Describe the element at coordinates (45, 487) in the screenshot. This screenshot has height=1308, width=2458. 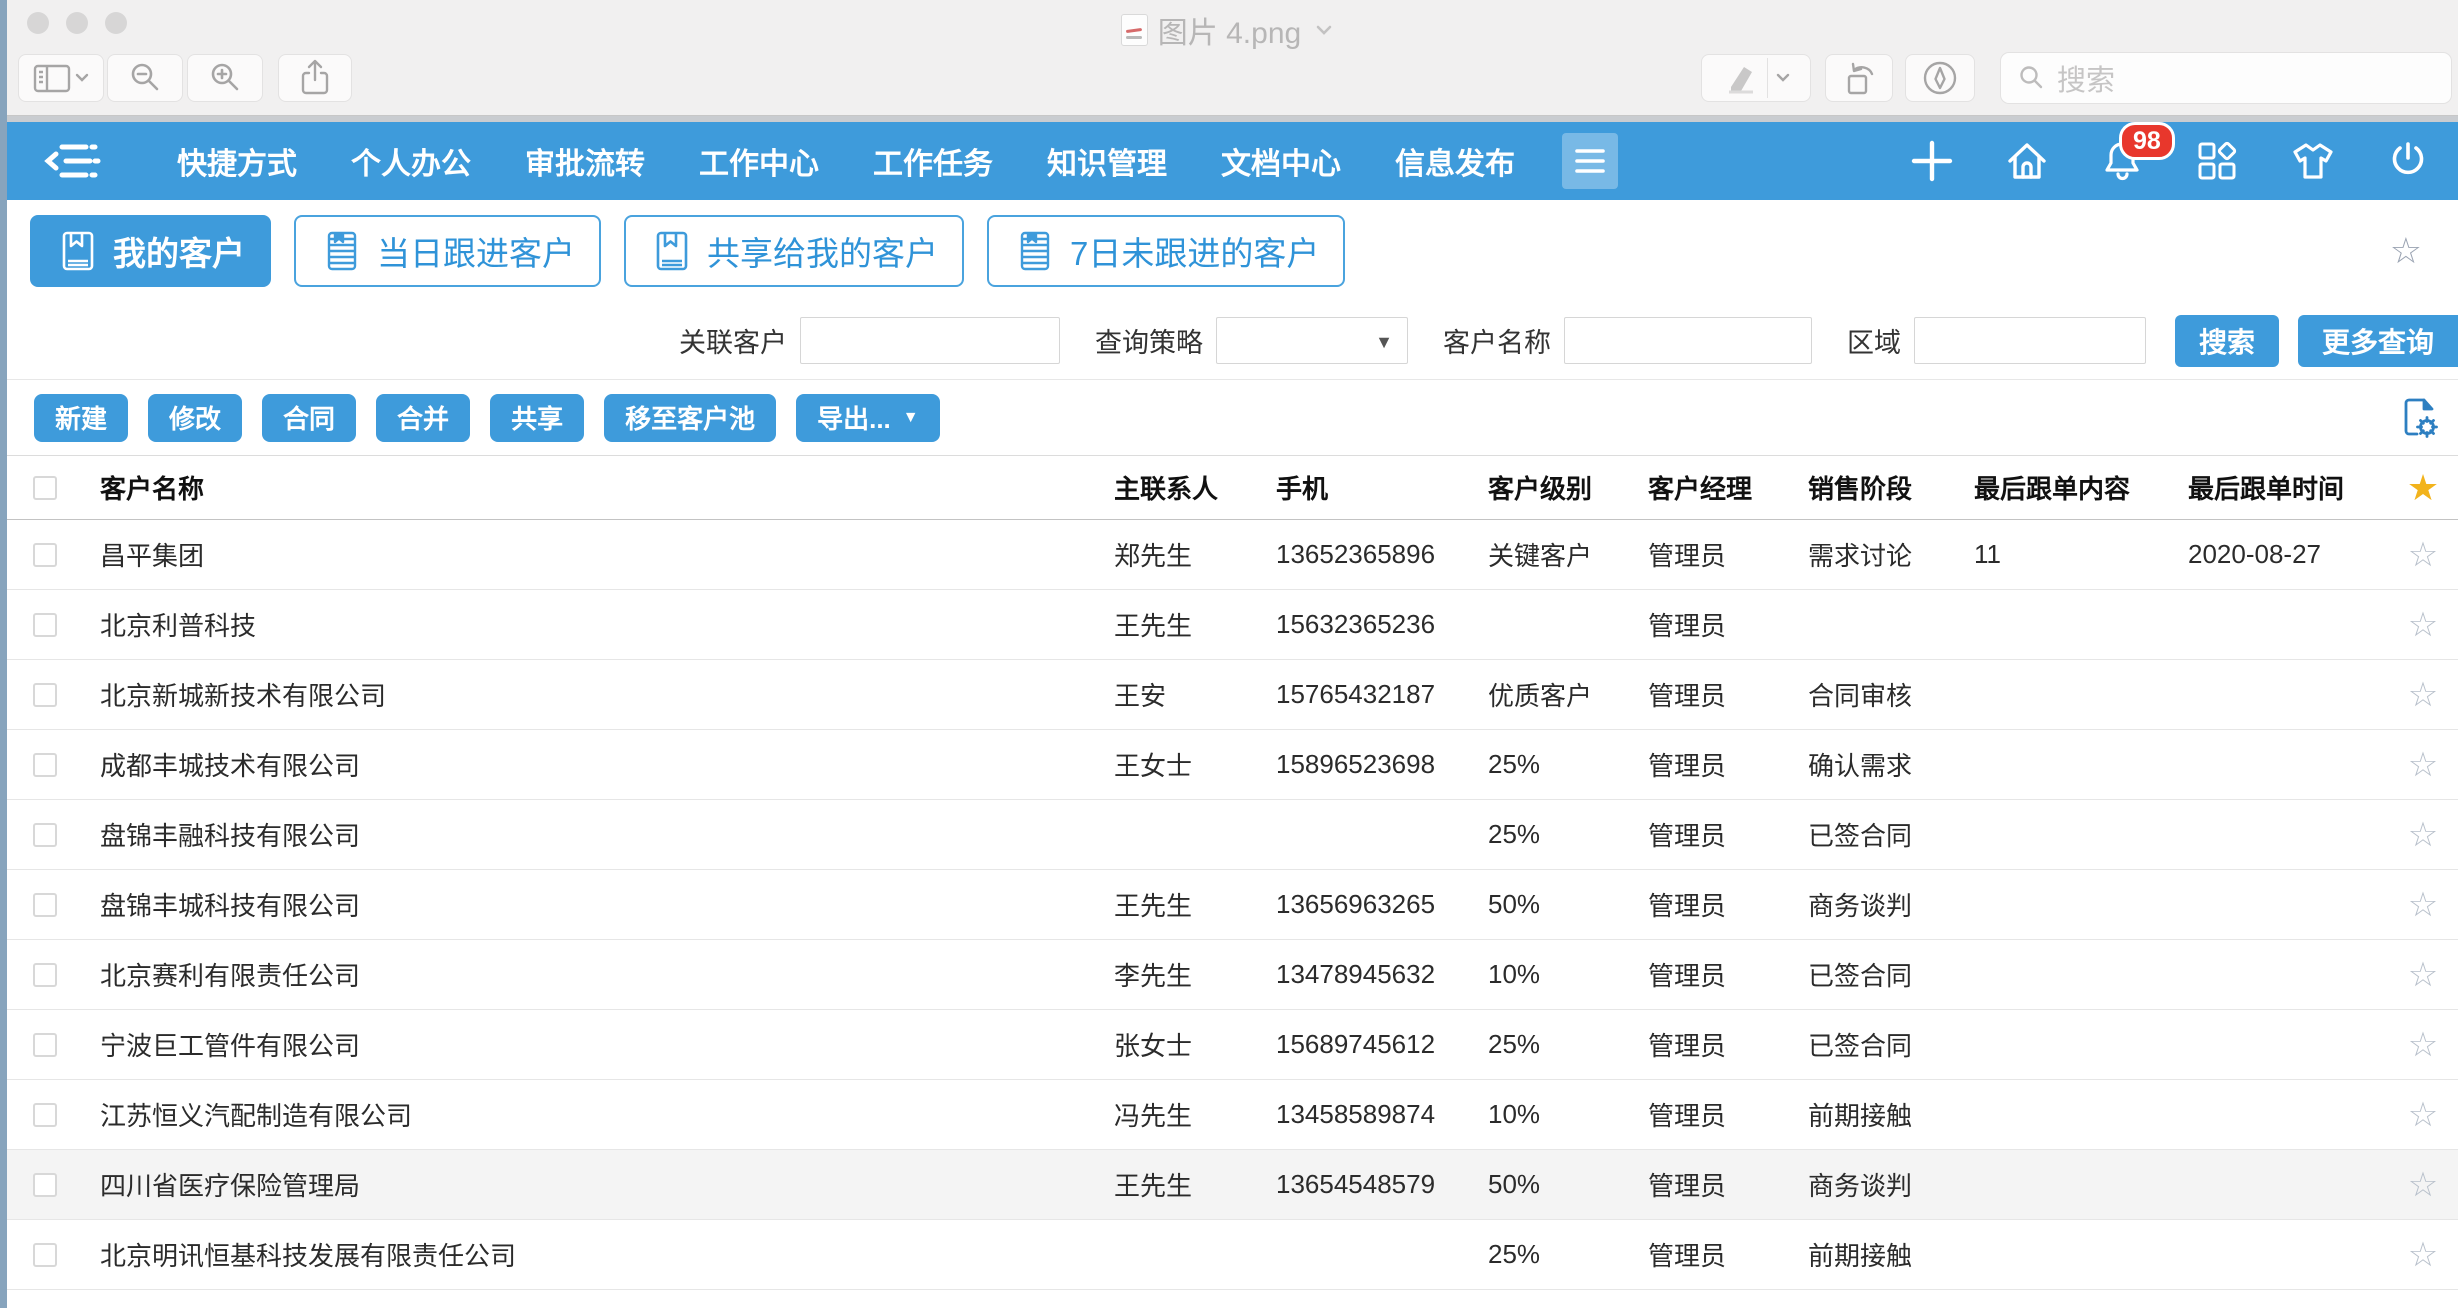
I see `select-all-checkbox` at that location.